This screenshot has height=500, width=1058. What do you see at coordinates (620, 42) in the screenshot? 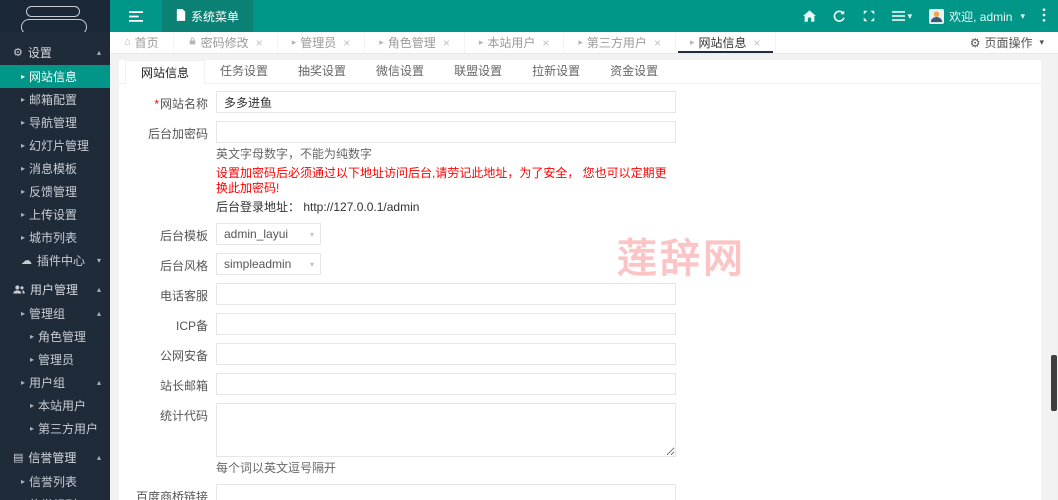
I see `window-tab: ▸ 第三方用户 ×` at bounding box center [620, 42].